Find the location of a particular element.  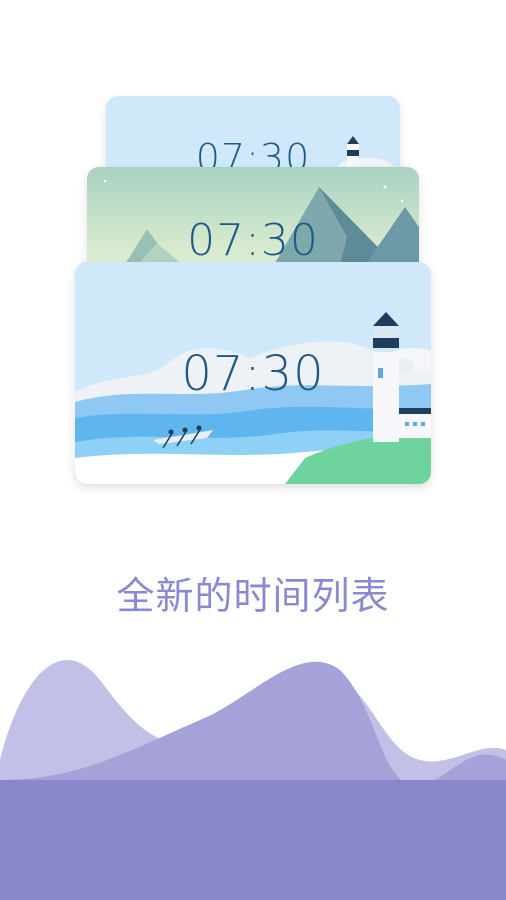

feature-caption: 全新的时间列表 is located at coordinates (253, 596).